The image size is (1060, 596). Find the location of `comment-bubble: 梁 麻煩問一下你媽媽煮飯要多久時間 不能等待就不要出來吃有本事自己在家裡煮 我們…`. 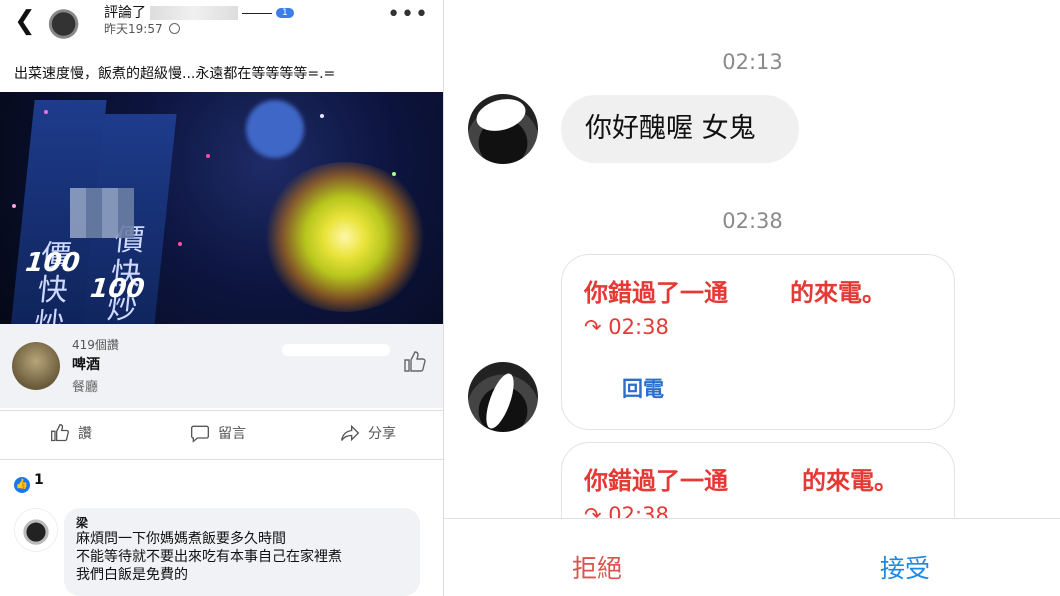

comment-bubble: 梁 麻煩問一下你媽媽煮飯要多久時間 不能等待就不要出來吃有本事自己在家裡煮 我們… is located at coordinates (242, 552).